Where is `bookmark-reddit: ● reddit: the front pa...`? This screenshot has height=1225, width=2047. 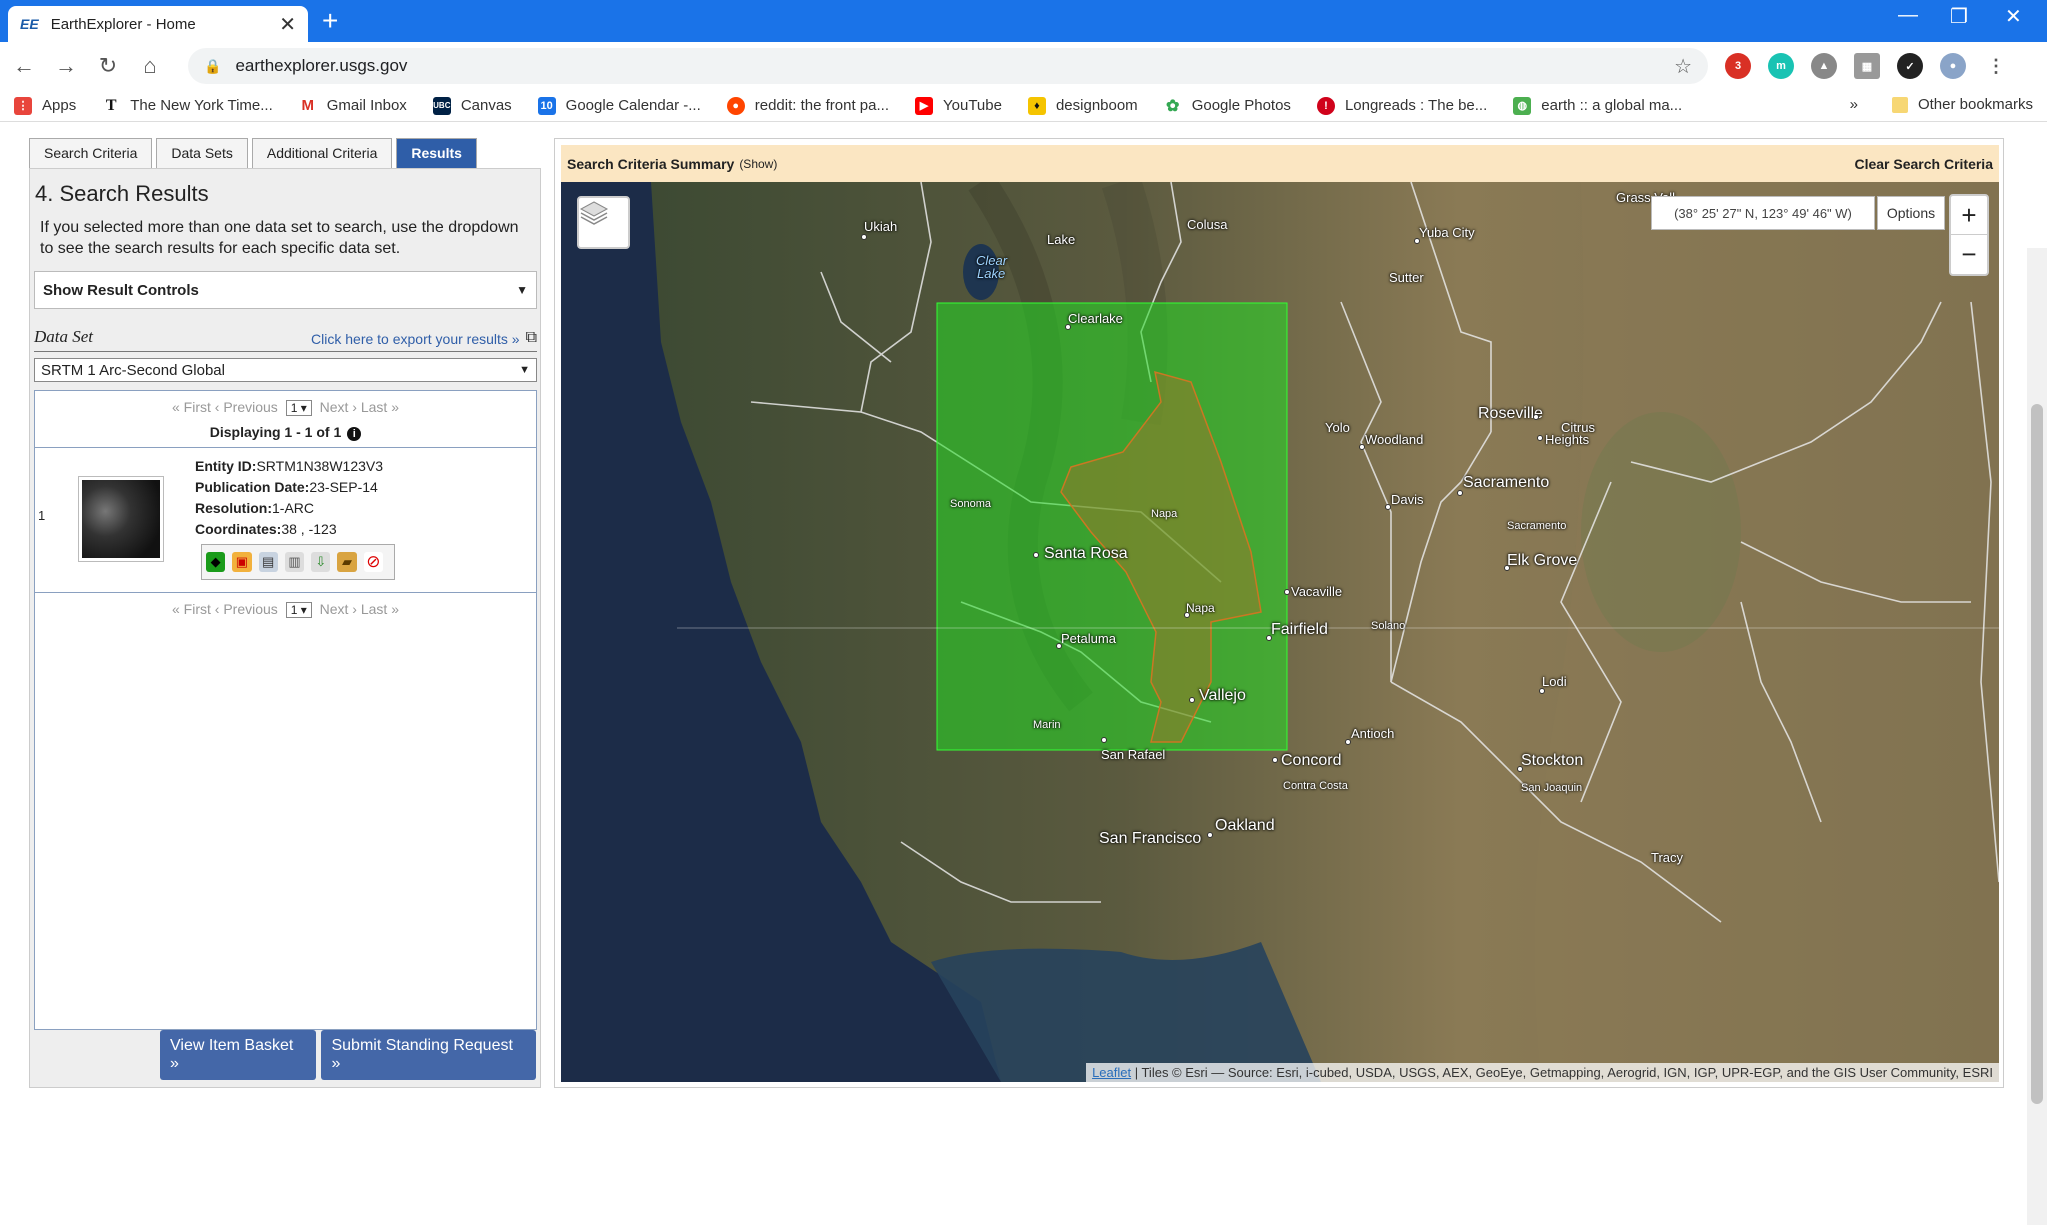
bookmark-reddit: ● reddit: the front pa... is located at coordinates (807, 105).